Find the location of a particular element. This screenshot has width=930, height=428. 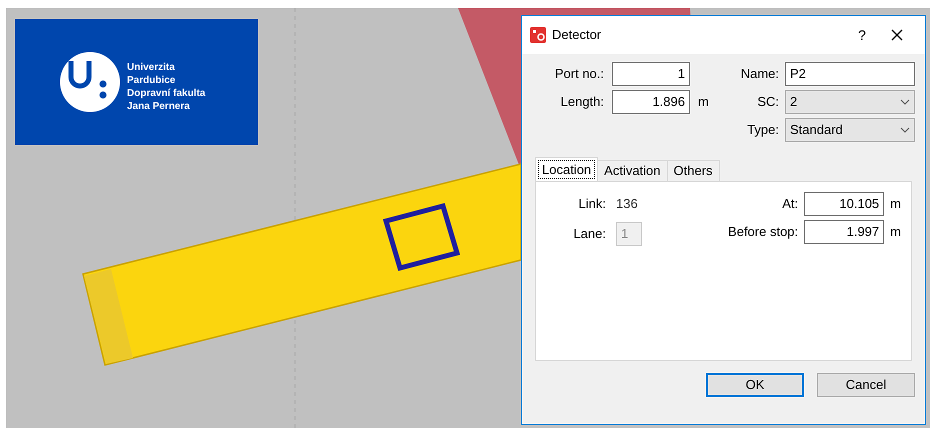

input-field: P2 is located at coordinates (850, 74).